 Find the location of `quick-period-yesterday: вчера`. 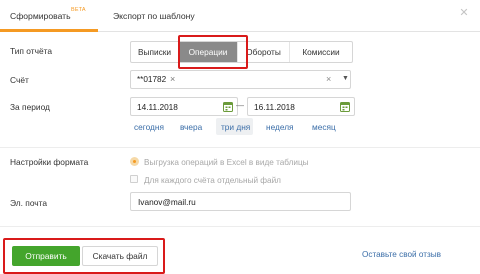

quick-period-yesterday: вчера is located at coordinates (191, 127).